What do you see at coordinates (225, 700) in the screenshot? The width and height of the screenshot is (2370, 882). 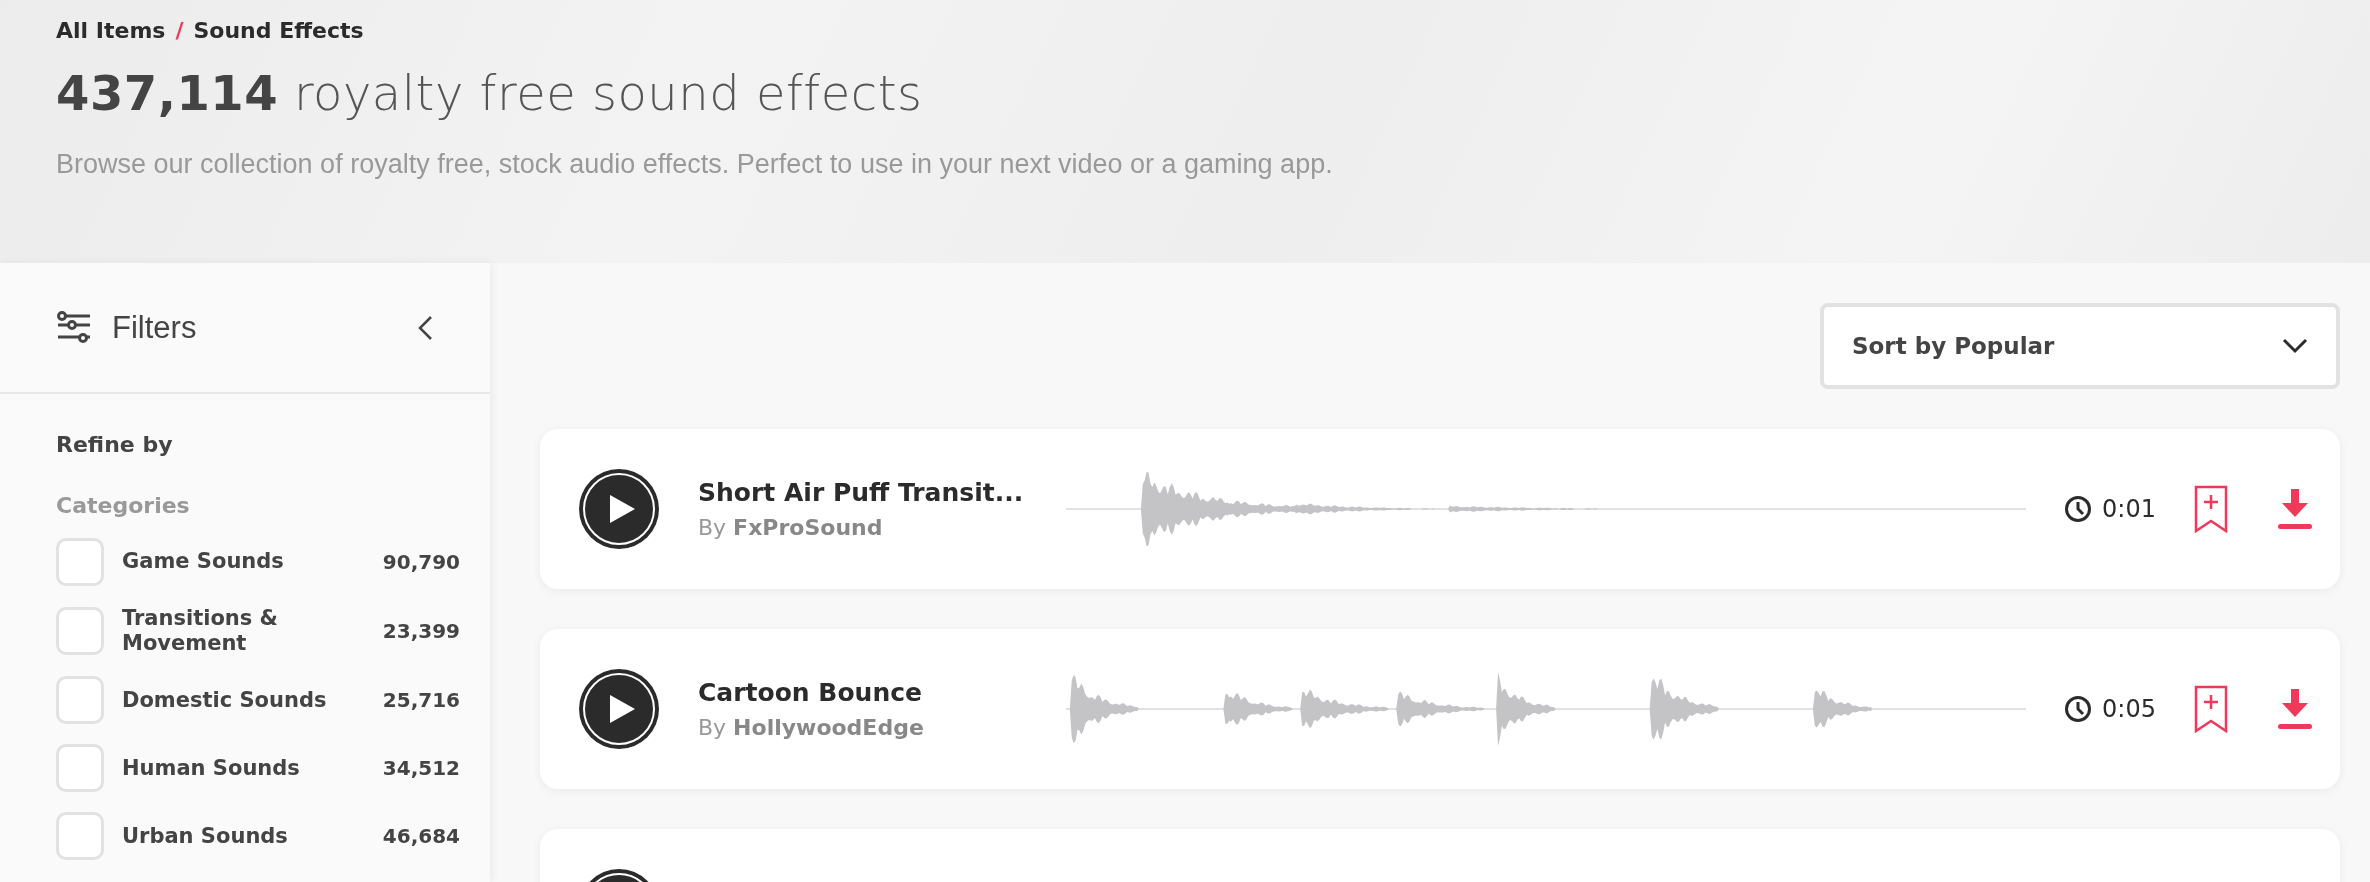 I see `category-label: Domestic Sounds` at bounding box center [225, 700].